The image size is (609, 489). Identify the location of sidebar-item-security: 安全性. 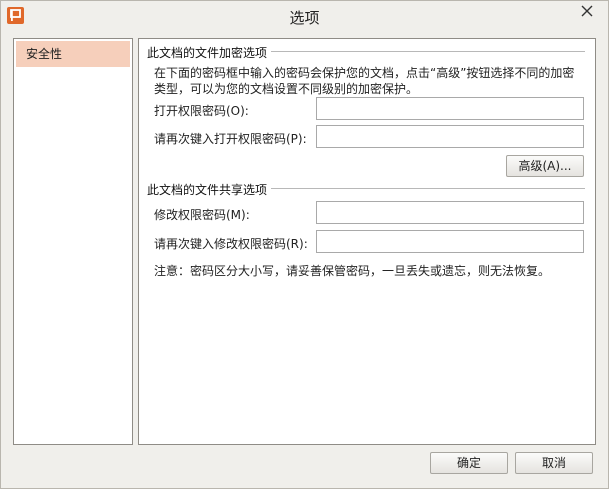
(73, 54).